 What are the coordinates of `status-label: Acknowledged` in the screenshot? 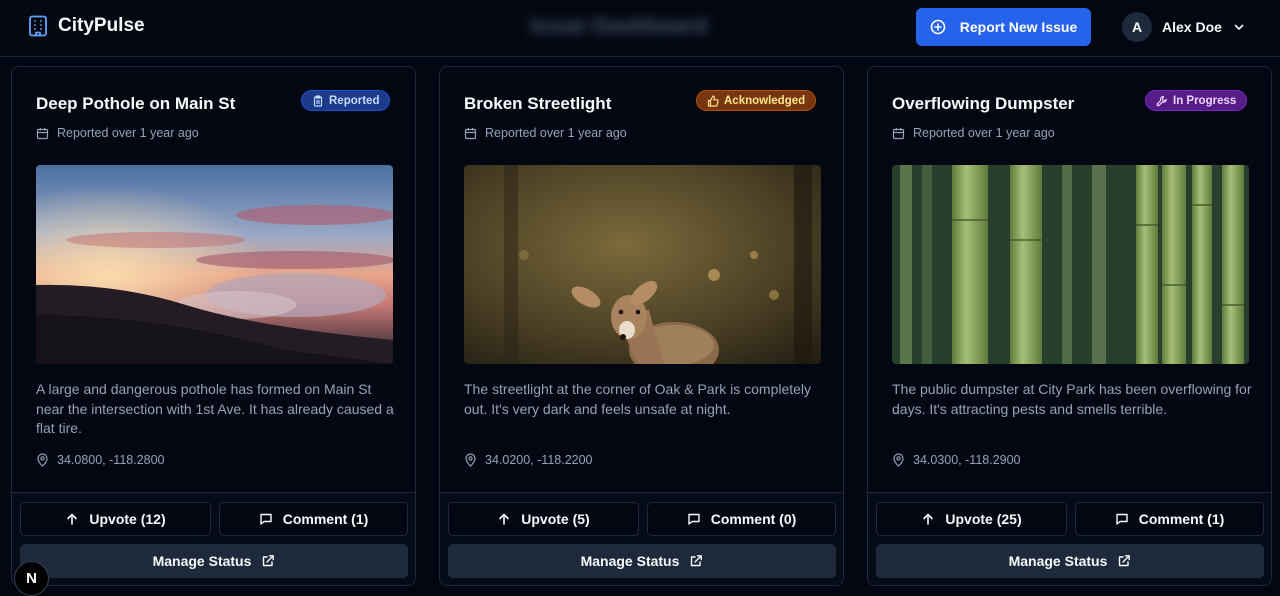 It's located at (765, 100).